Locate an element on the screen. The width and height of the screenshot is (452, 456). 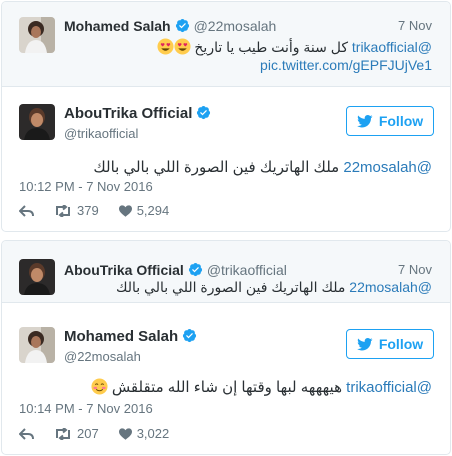
tweet-author-handle: @trikaofficial is located at coordinates (101, 133).